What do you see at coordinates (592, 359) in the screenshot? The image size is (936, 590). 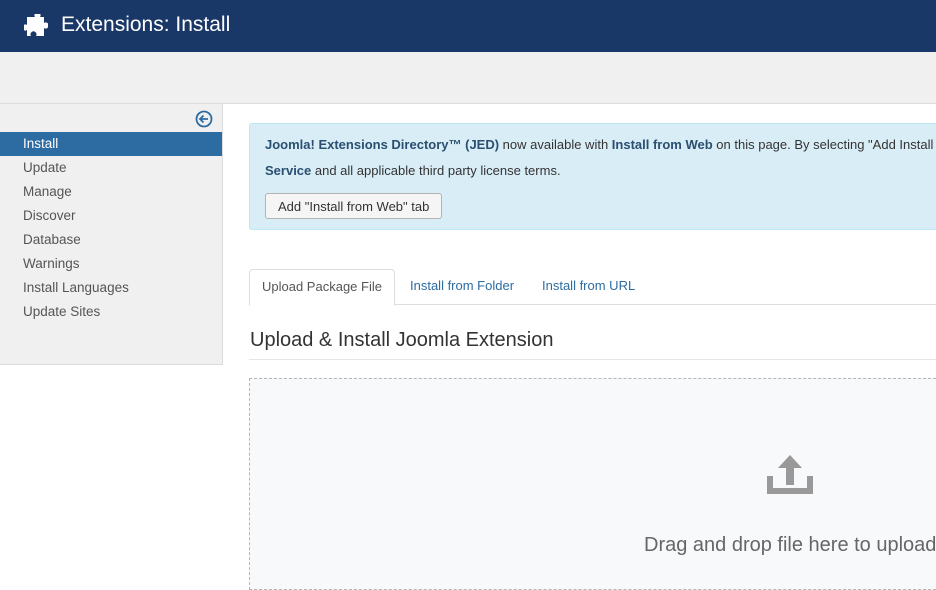 I see `section-divider` at bounding box center [592, 359].